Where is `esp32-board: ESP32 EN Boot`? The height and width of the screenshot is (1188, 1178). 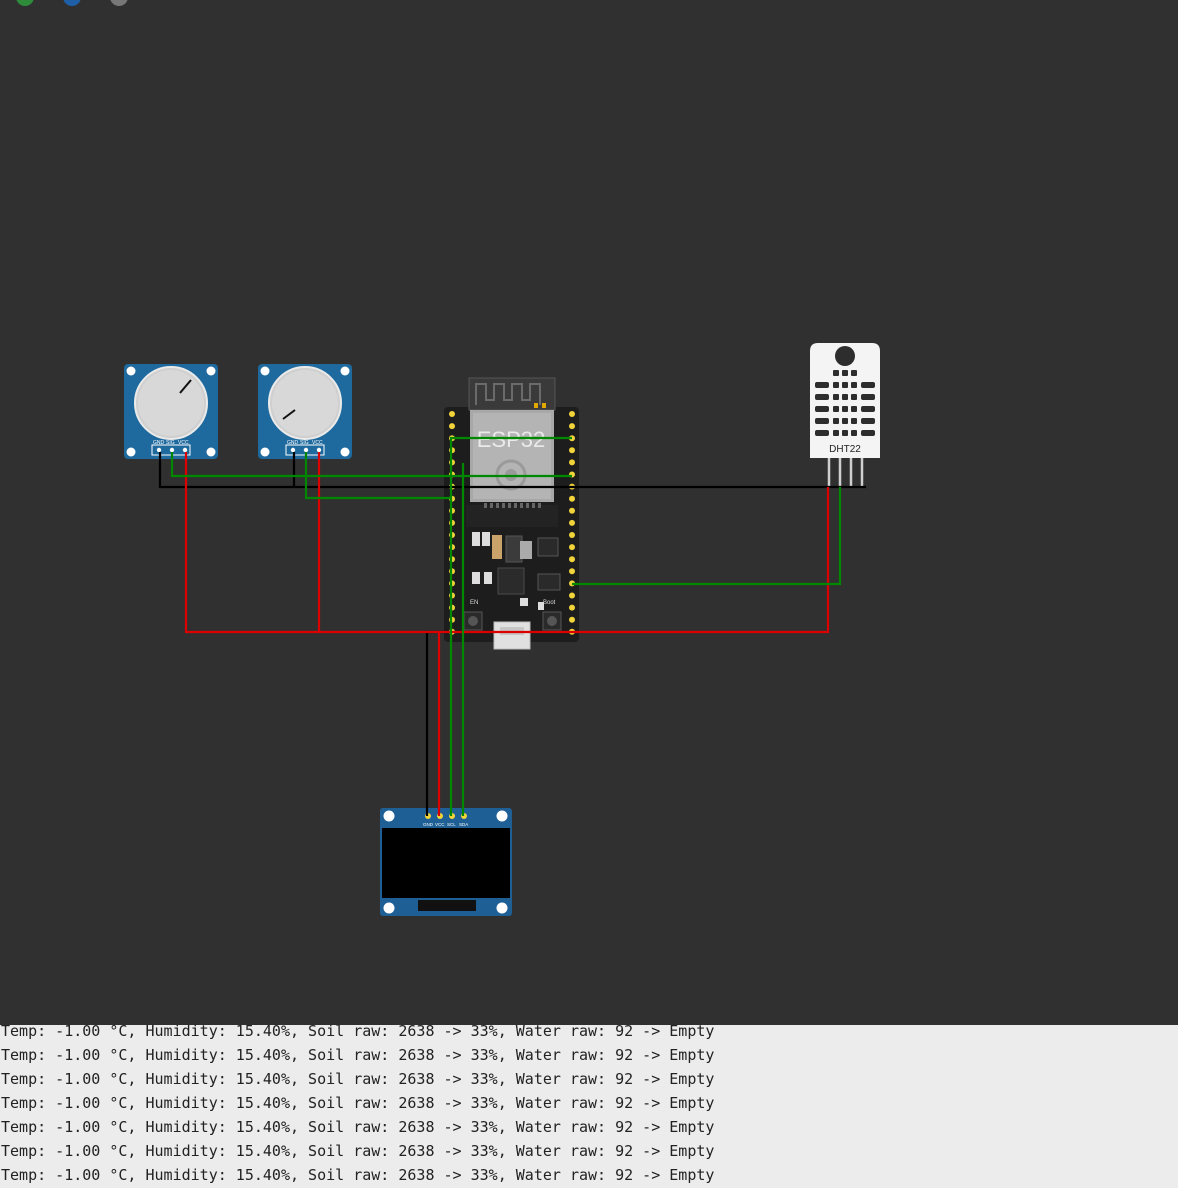
esp32-board: ESP32 EN Boot is located at coordinates (511, 513).